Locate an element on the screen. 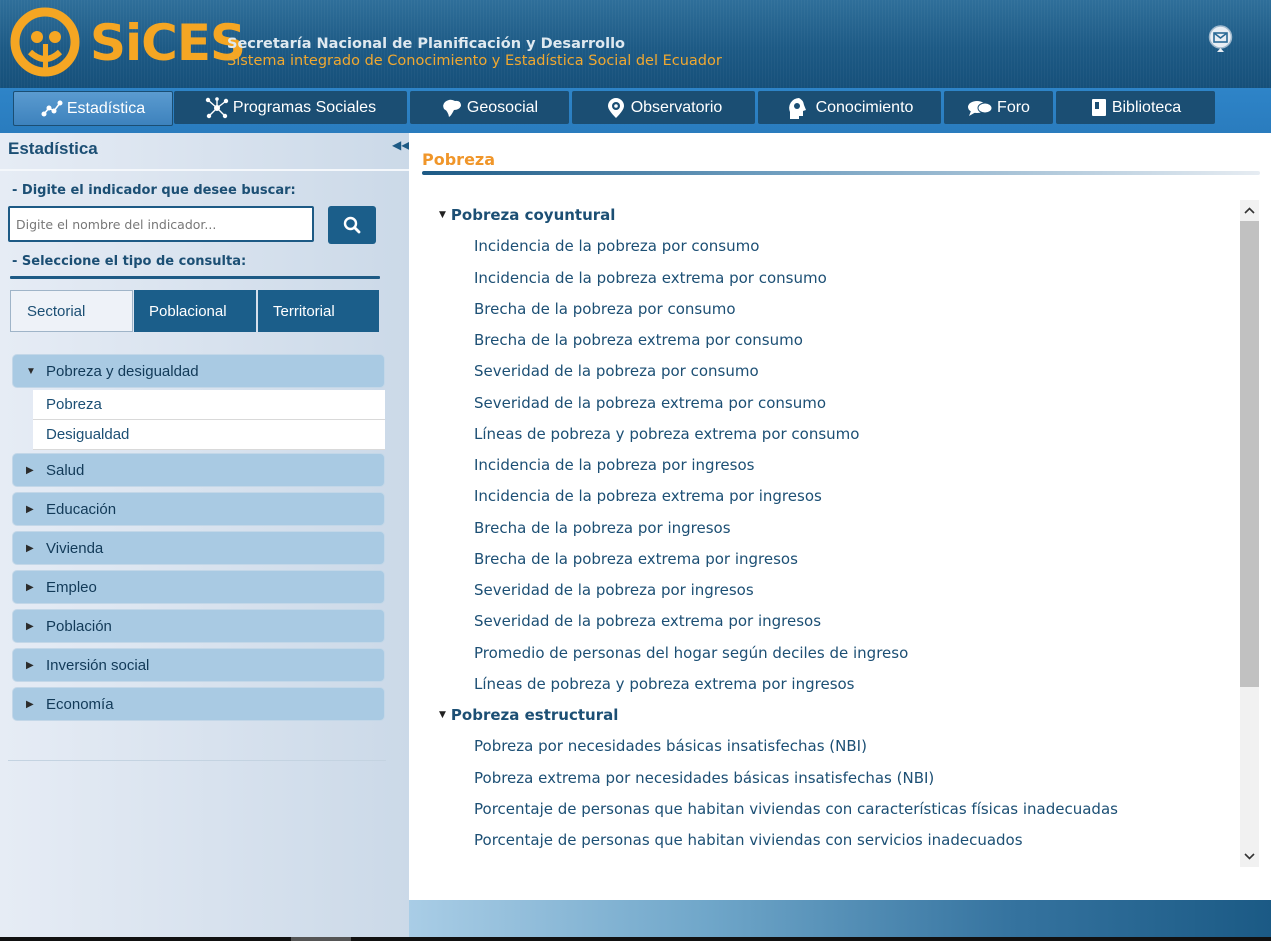 The height and width of the screenshot is (941, 1271). nav-item-conocimiento: Conocimiento is located at coordinates (849, 107).